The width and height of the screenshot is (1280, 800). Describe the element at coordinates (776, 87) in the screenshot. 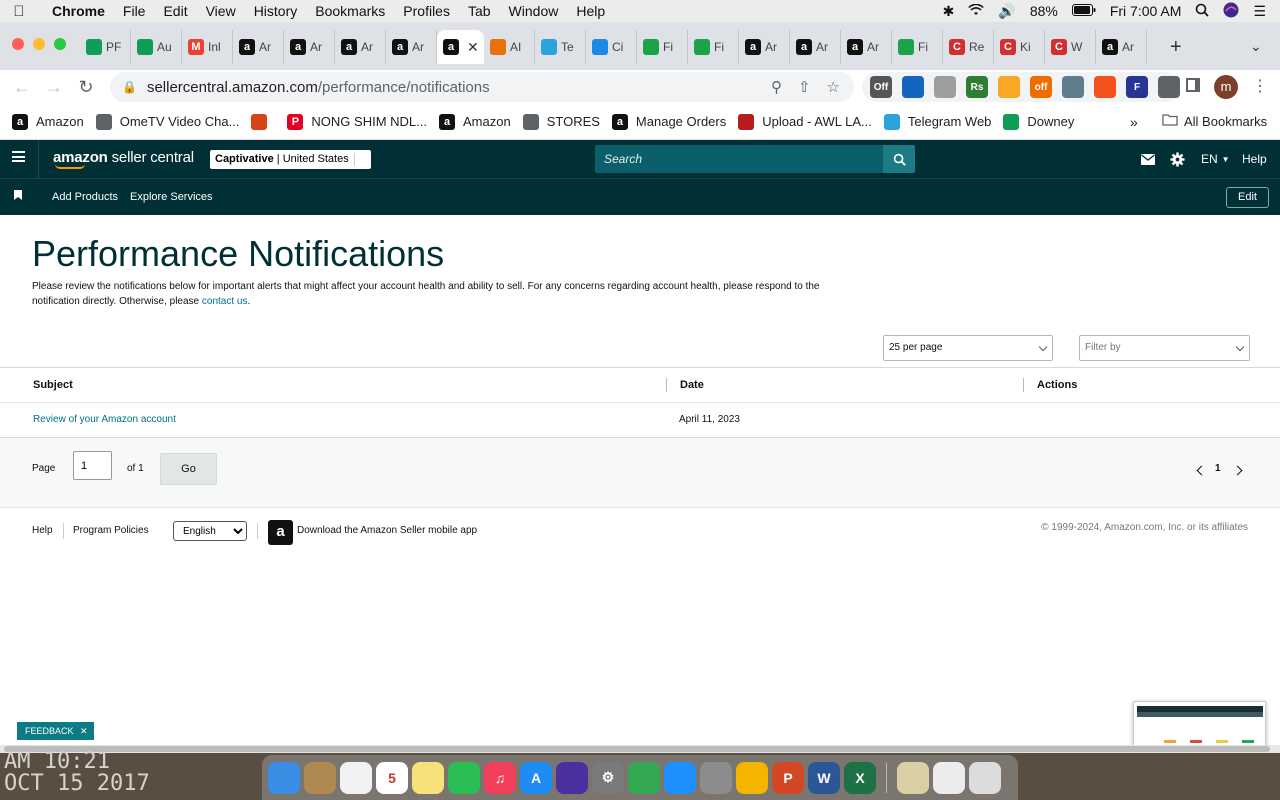

I see `zoom-icon: ⚲` at that location.